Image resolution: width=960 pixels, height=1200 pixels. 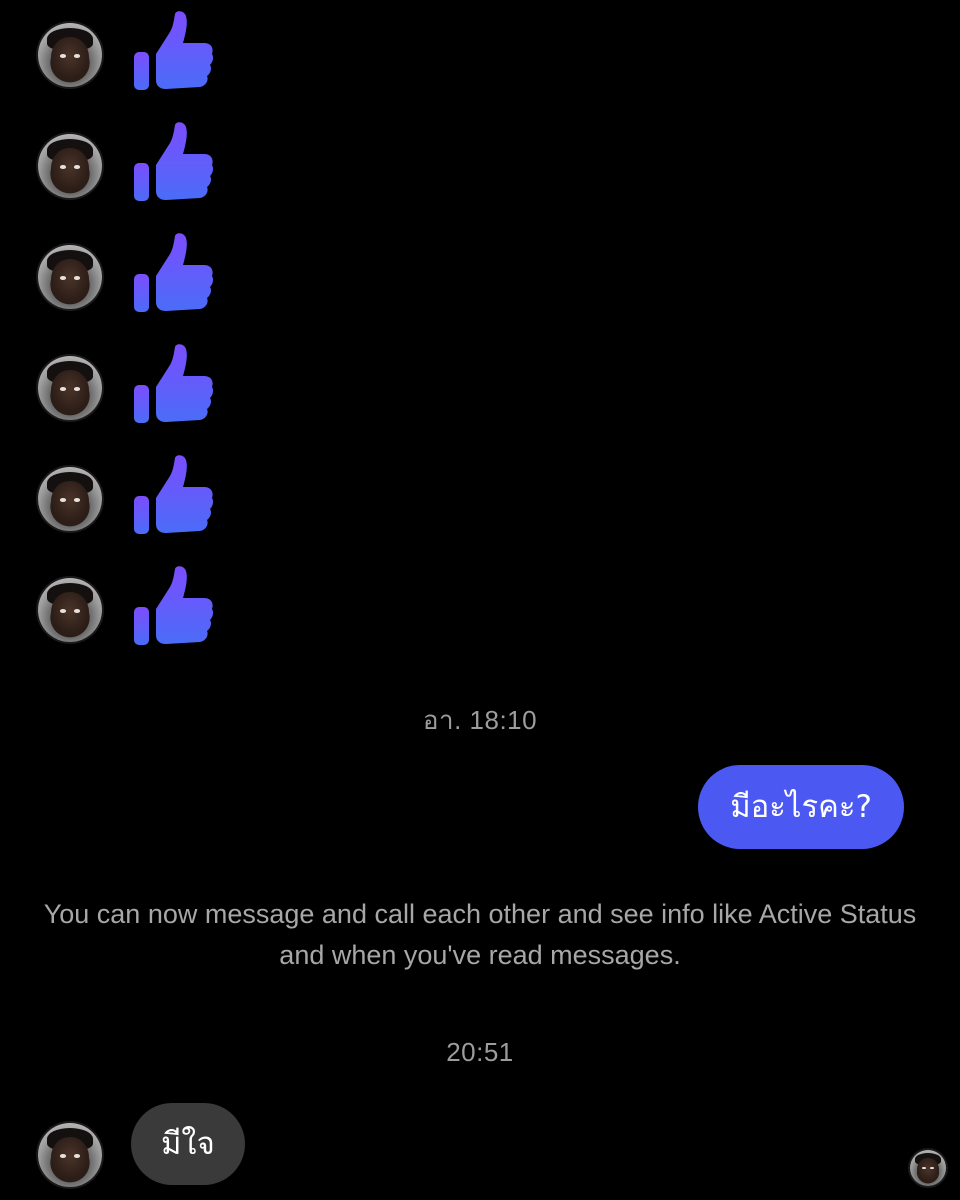 I want to click on timestamp-divider: 20:51, so click(x=480, y=1052).